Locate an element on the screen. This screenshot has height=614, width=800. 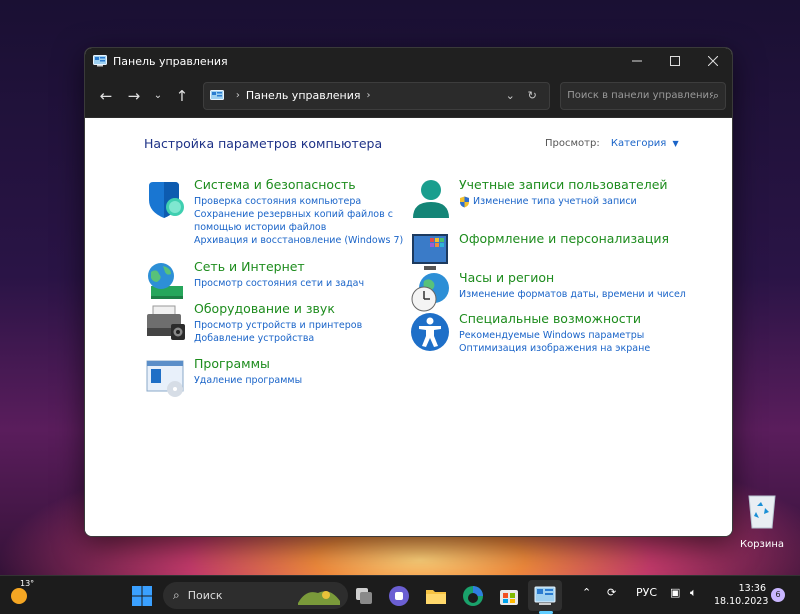
category-title: Система и безопасность is located at coordinates (298, 184).